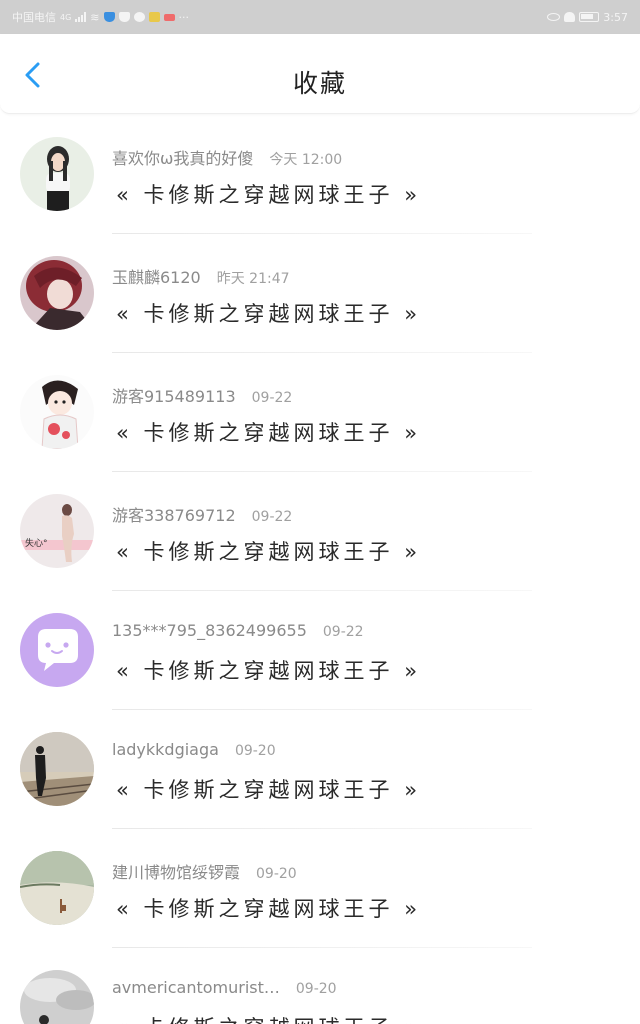 The width and height of the screenshot is (640, 1024). I want to click on mail-icon, so click(169, 17).